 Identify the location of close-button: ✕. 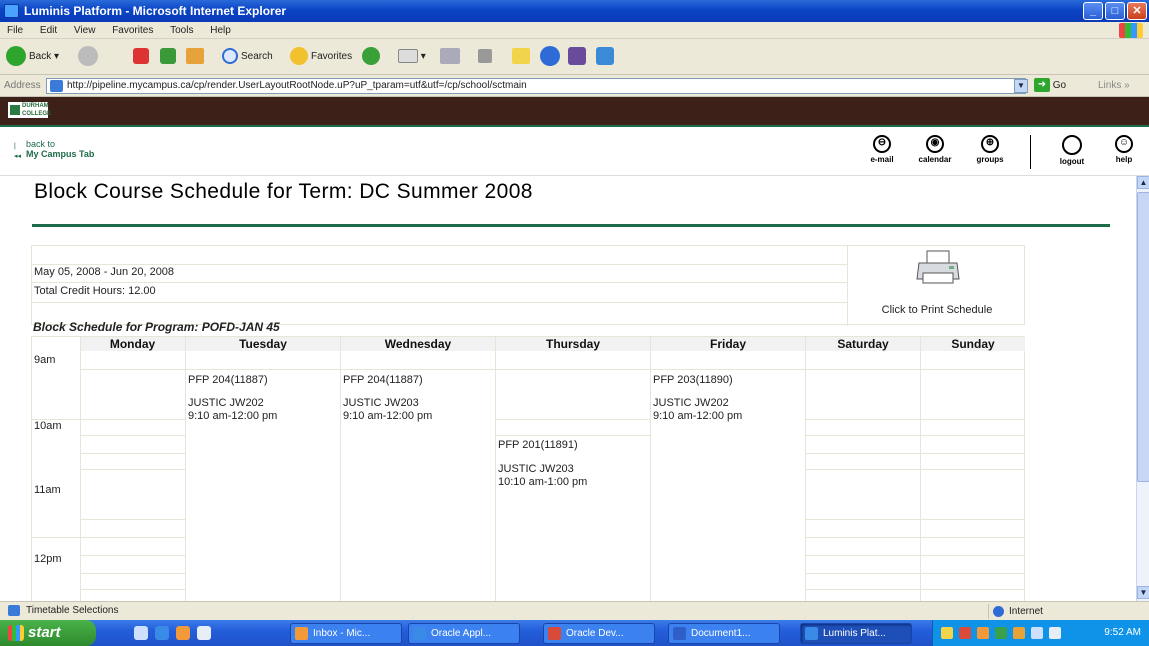
(1137, 11).